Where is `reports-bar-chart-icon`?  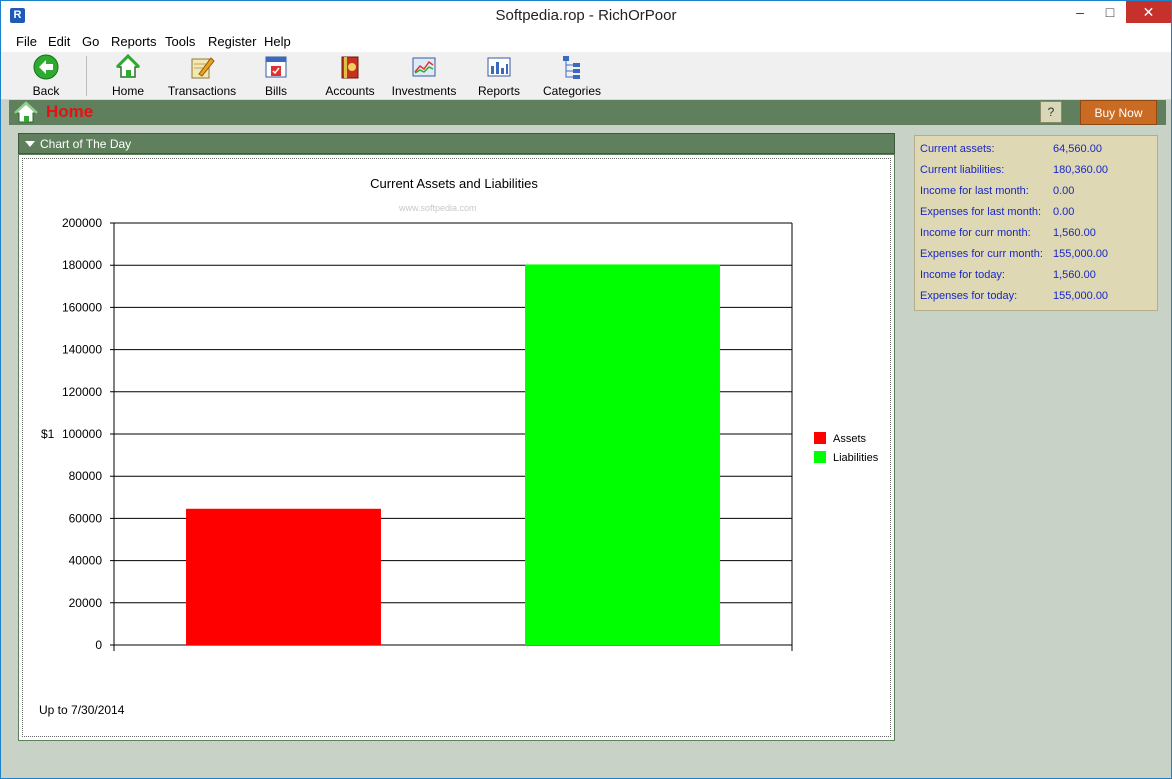
reports-bar-chart-icon is located at coordinates (499, 67).